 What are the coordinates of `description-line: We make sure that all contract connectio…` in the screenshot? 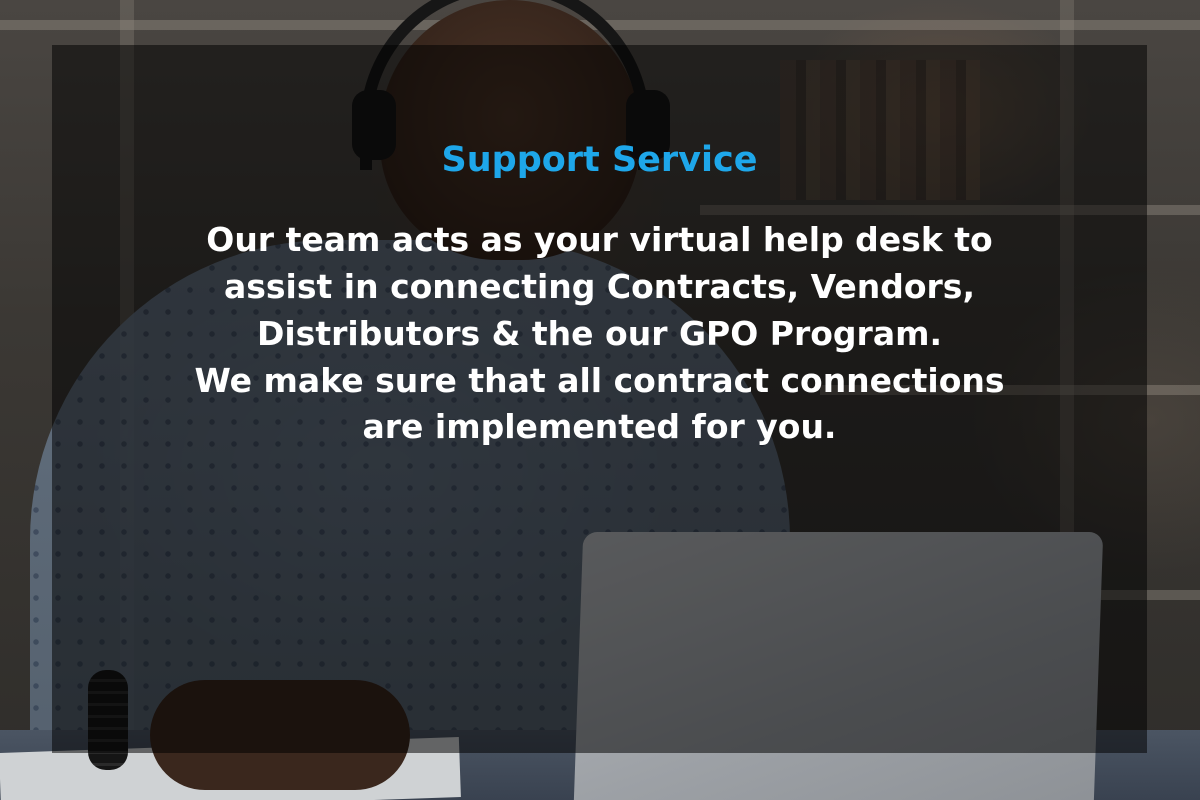 It's located at (599, 380).